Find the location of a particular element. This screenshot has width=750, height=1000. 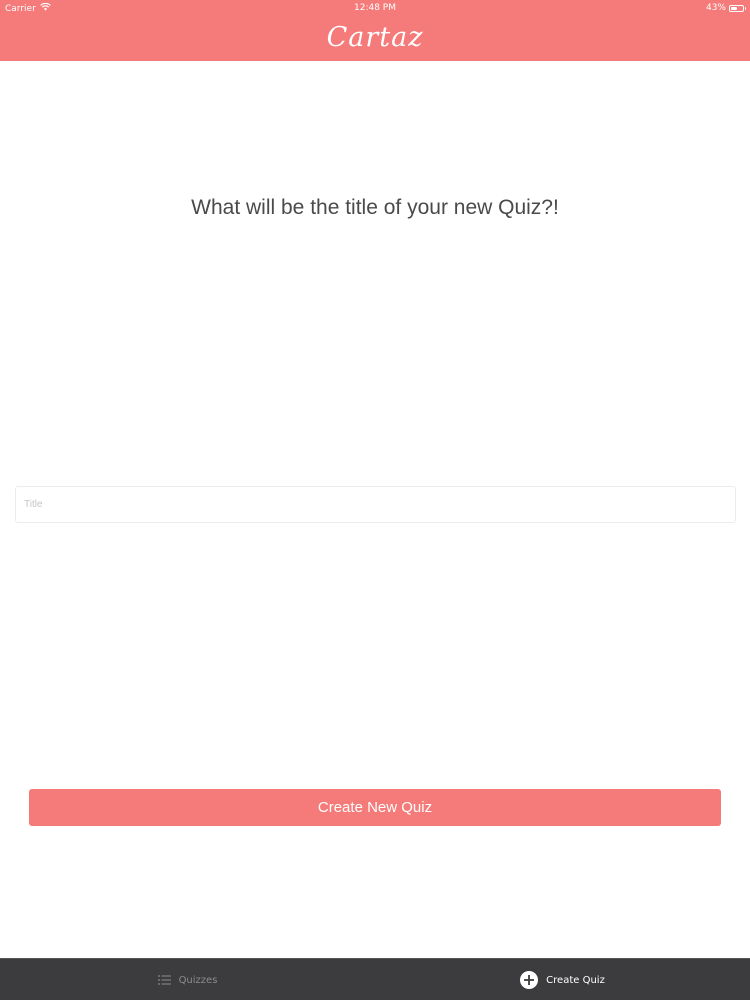

app-title: Cartaz is located at coordinates (375, 37).